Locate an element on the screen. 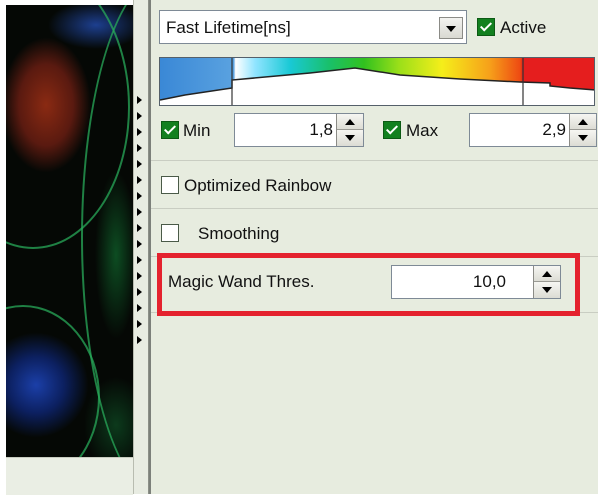 The height and width of the screenshot is (495, 598). panel-splitter is located at coordinates (141, 247).